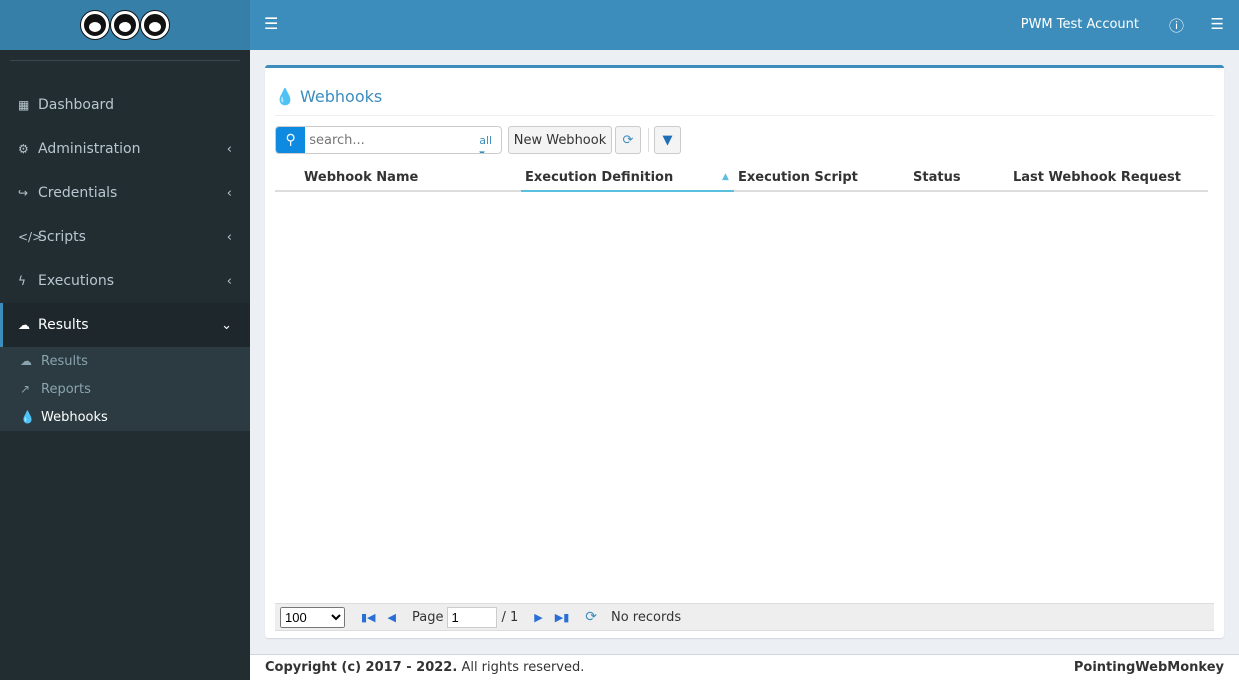  I want to click on logo, so click(125, 25).